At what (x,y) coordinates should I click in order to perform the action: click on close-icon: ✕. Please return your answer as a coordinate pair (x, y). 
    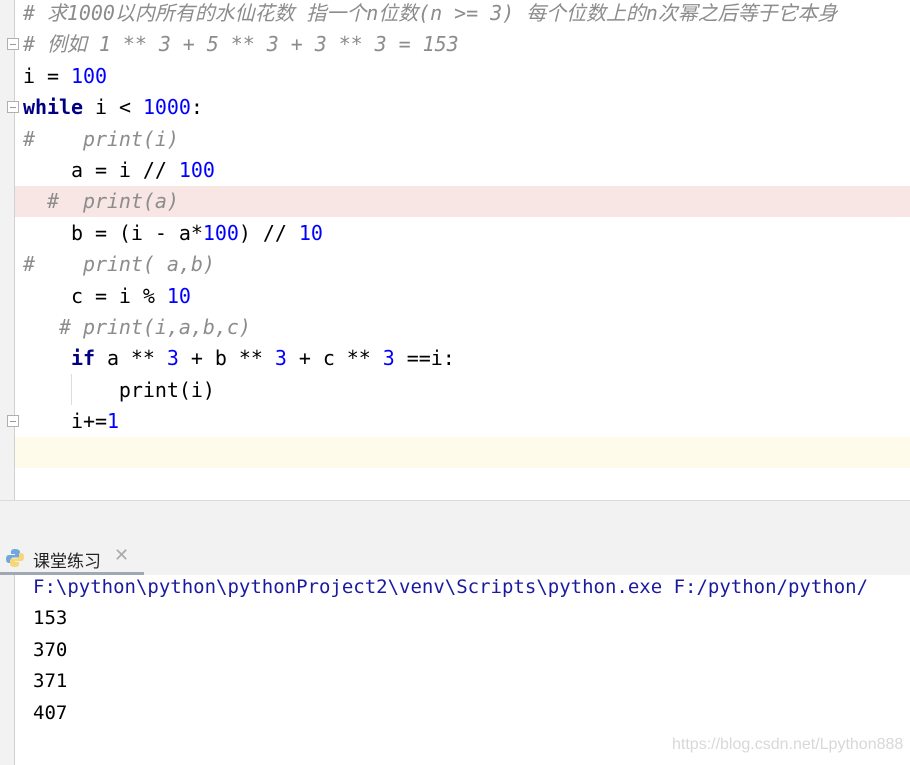
    Looking at the image, I should click on (121, 555).